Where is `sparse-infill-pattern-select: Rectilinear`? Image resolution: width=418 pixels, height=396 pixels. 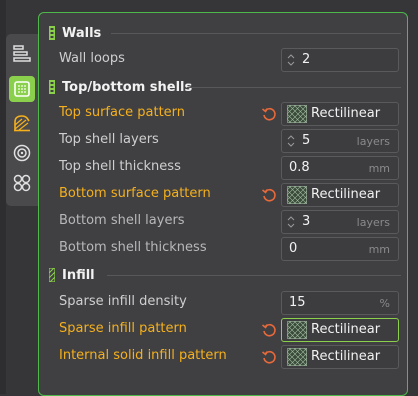
sparse-infill-pattern-select: Rectilinear is located at coordinates (340, 330).